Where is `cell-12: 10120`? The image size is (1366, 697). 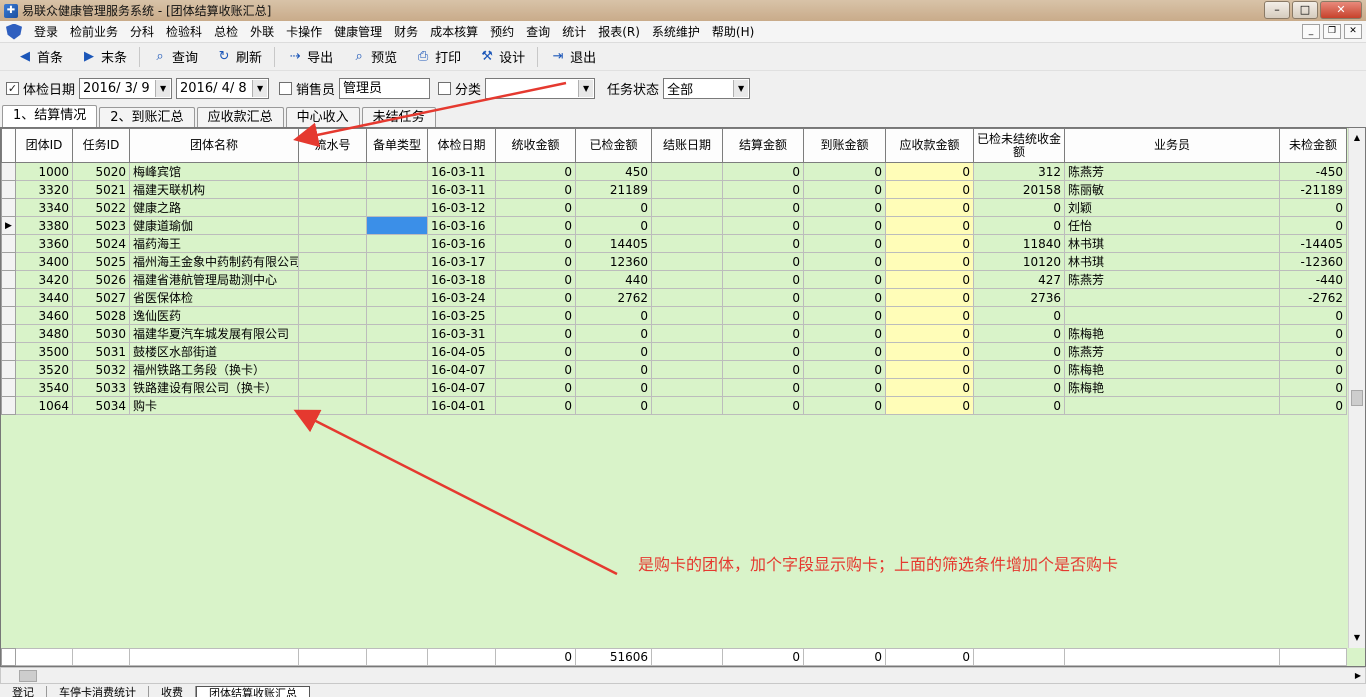 cell-12: 10120 is located at coordinates (1019, 261).